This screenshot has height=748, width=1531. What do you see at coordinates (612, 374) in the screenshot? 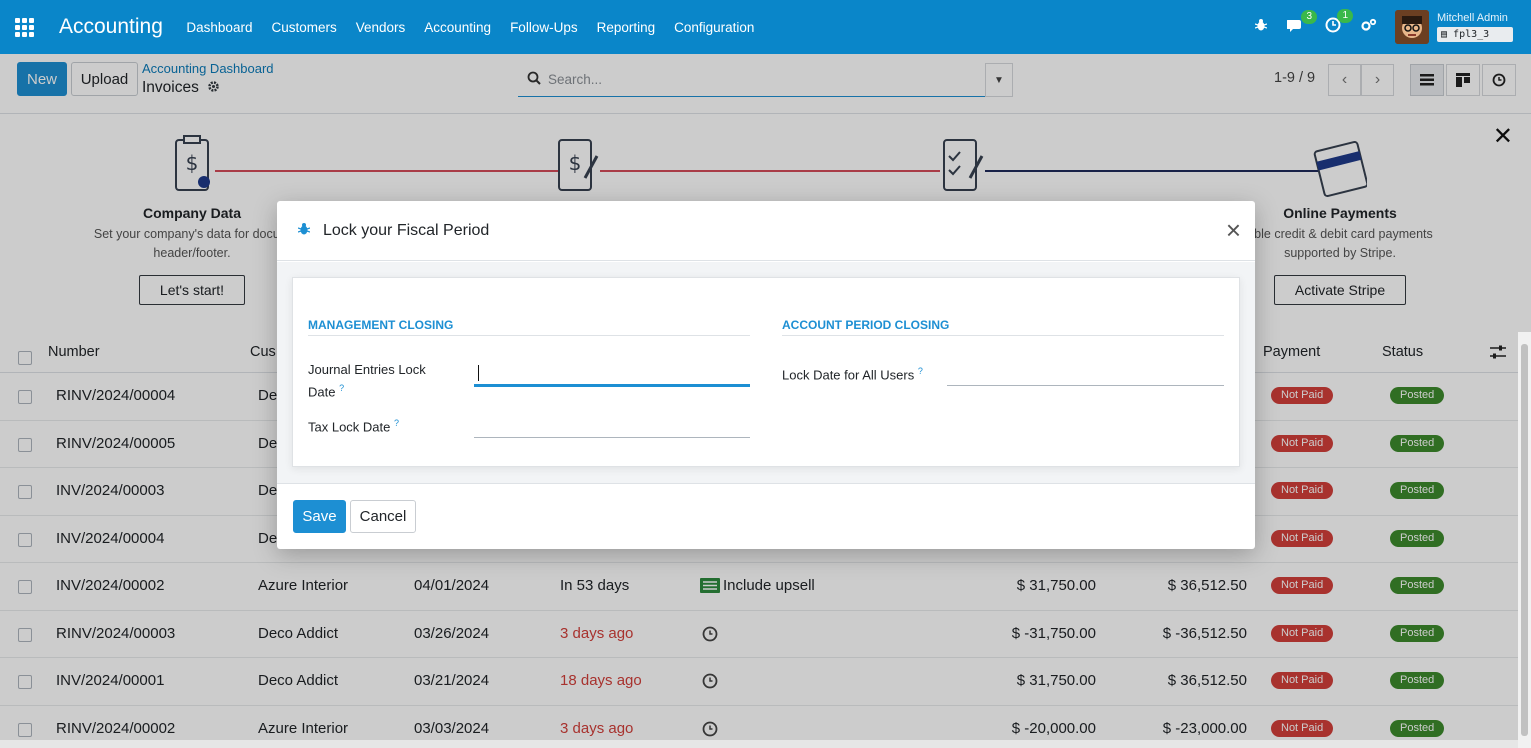
I see `journal-entries-lock-date-field` at bounding box center [612, 374].